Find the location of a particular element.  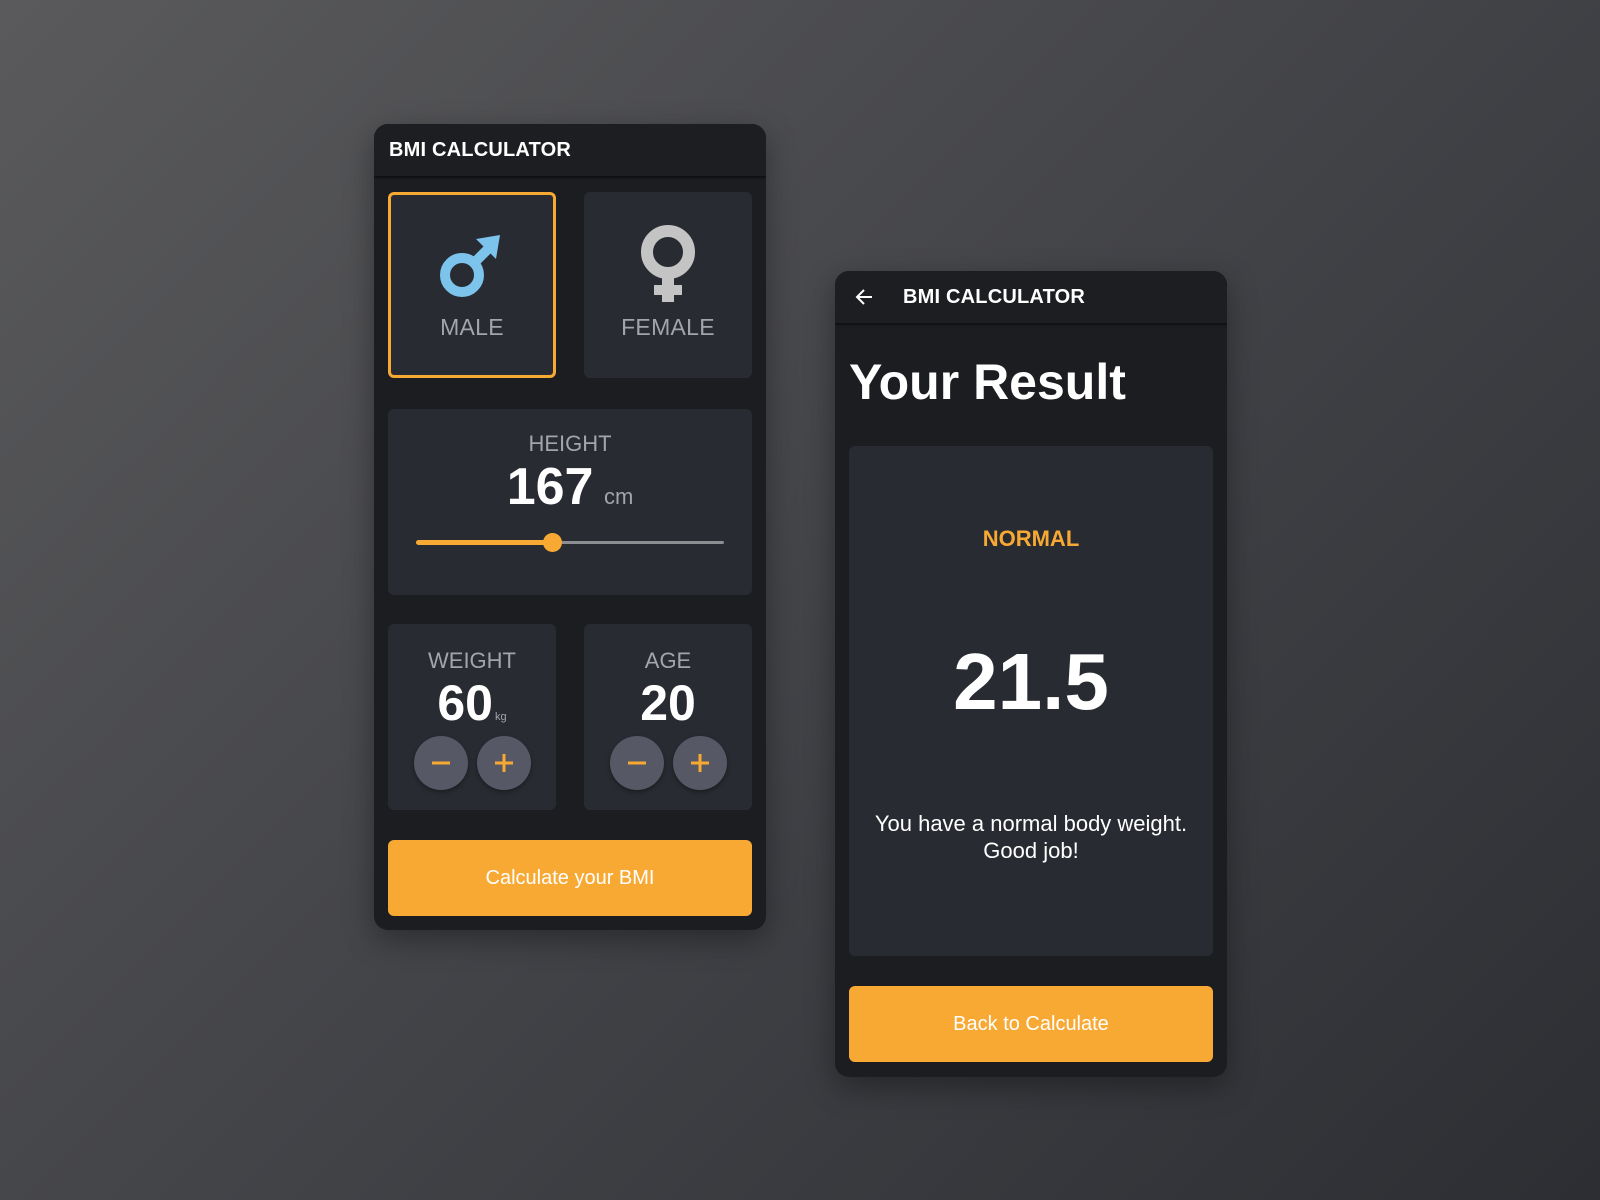

weight-plus-button is located at coordinates (504, 763).